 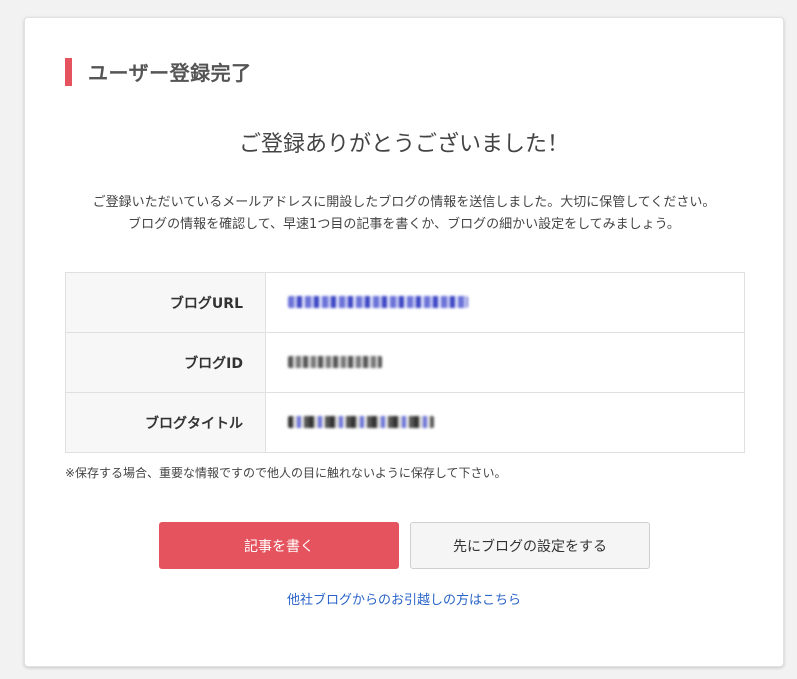 I want to click on blurred-blog-title, so click(x=361, y=422).